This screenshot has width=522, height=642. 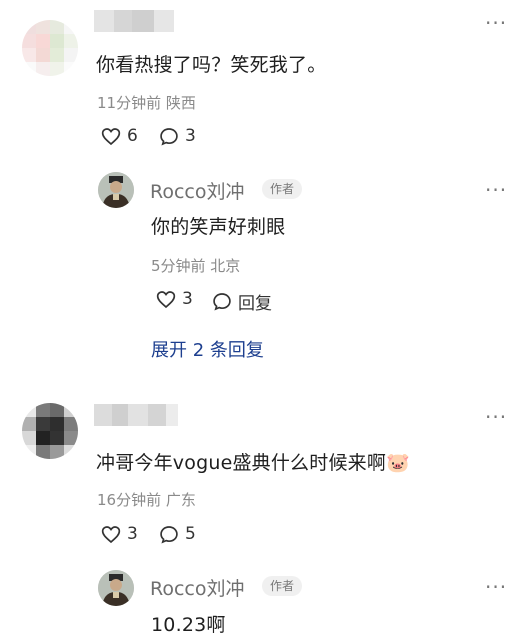 I want to click on comment-text: 冲哥今年vogue盛典什么时候来啊🐷, so click(x=253, y=461).